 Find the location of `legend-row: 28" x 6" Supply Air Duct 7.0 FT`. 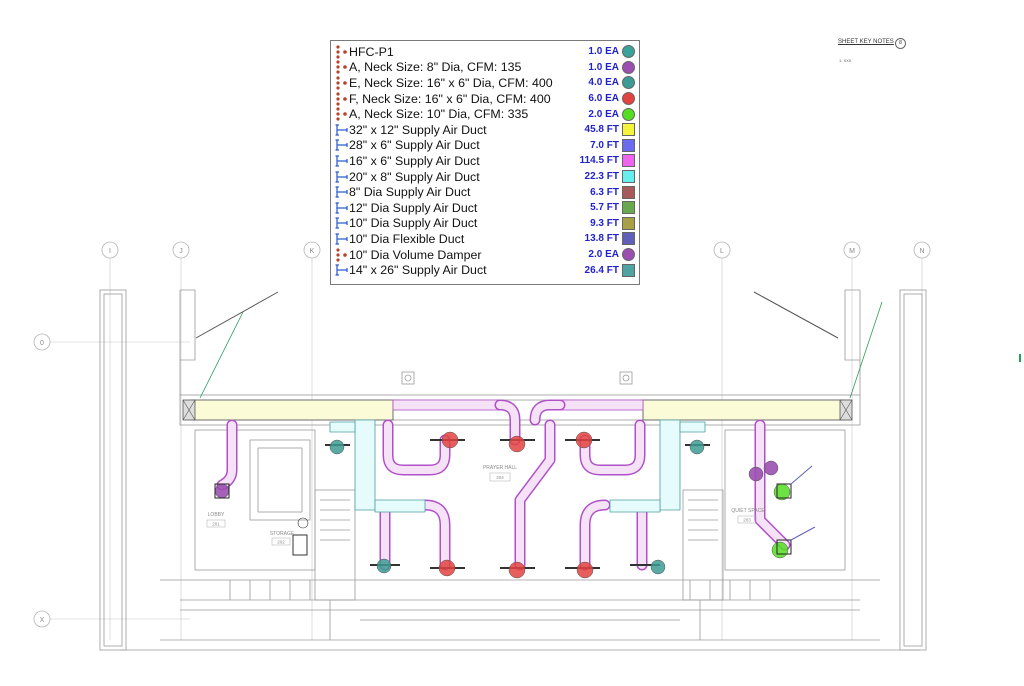

legend-row: 28" x 6" Supply Air Duct 7.0 FT is located at coordinates (485, 146).